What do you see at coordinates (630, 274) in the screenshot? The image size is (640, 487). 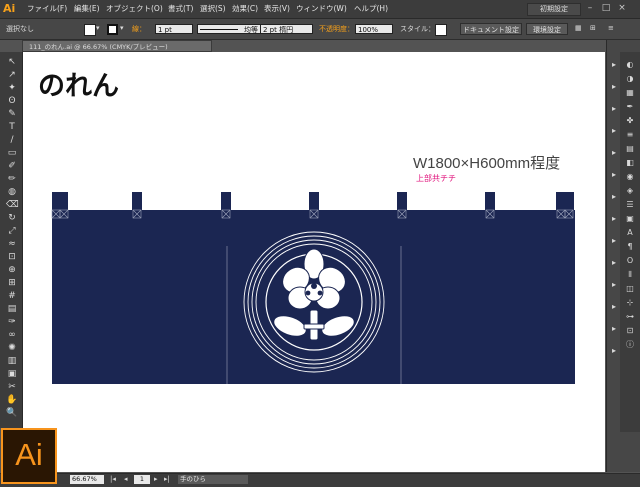 I see `align-panel-icon: ⫴` at bounding box center [630, 274].